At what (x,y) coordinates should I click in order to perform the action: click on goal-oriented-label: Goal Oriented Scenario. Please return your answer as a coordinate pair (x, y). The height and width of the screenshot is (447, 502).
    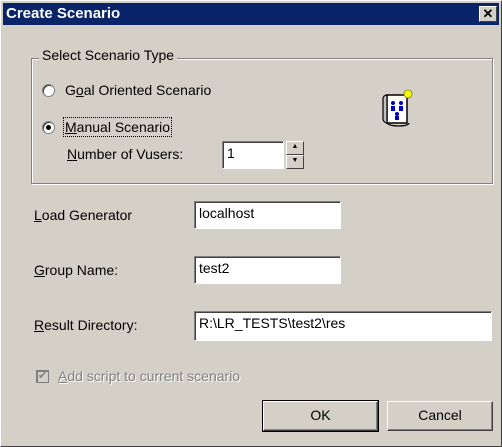
    Looking at the image, I should click on (138, 90).